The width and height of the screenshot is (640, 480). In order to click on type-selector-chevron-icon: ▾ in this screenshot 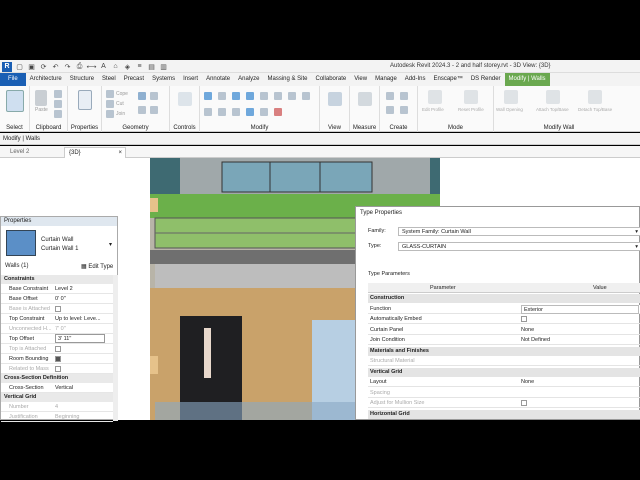, I will do `click(110, 244)`.